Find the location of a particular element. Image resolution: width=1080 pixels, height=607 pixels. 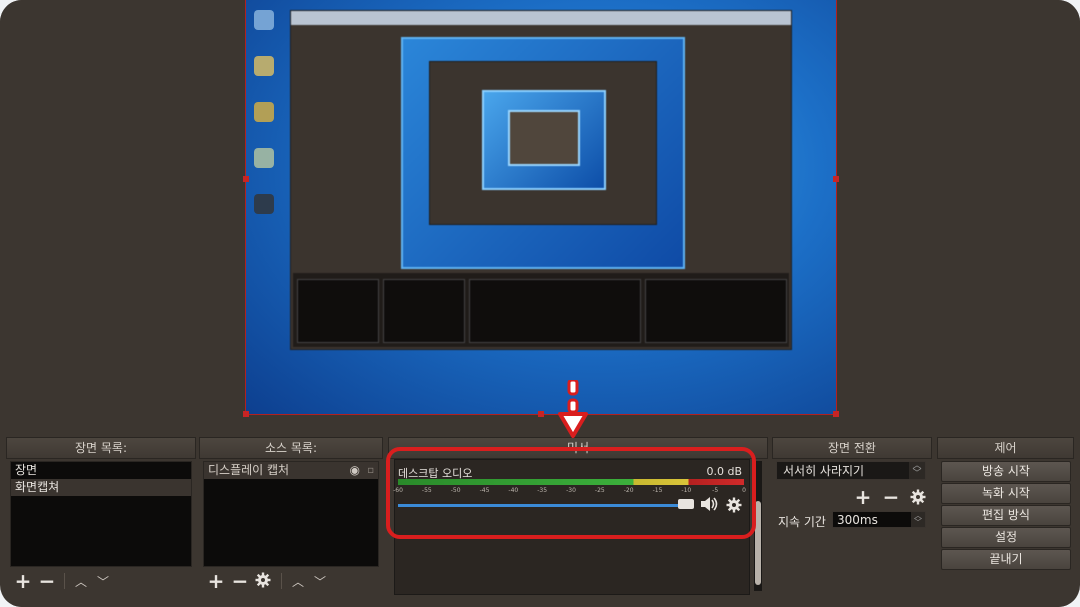

arrow-down-icon is located at coordinates (573, 410).